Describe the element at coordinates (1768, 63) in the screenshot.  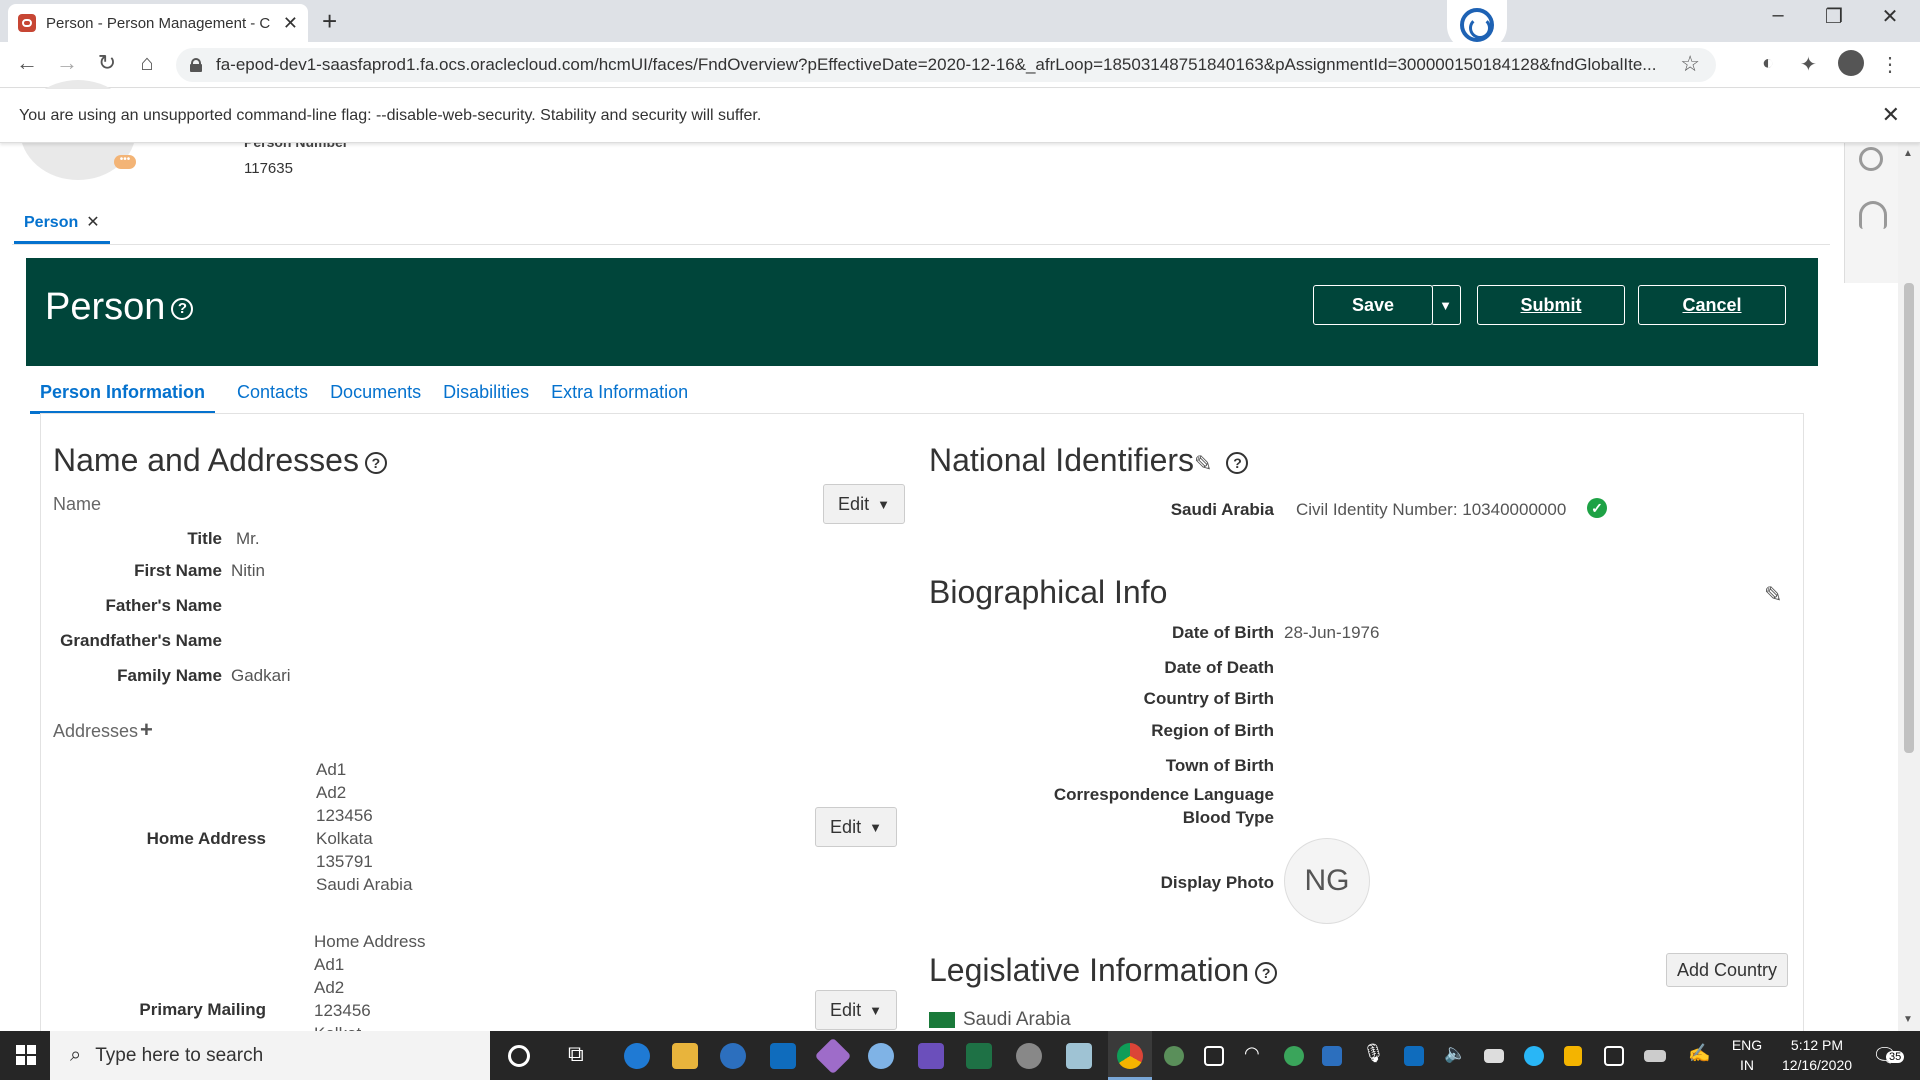
I see `extension-icon: ◐` at that location.